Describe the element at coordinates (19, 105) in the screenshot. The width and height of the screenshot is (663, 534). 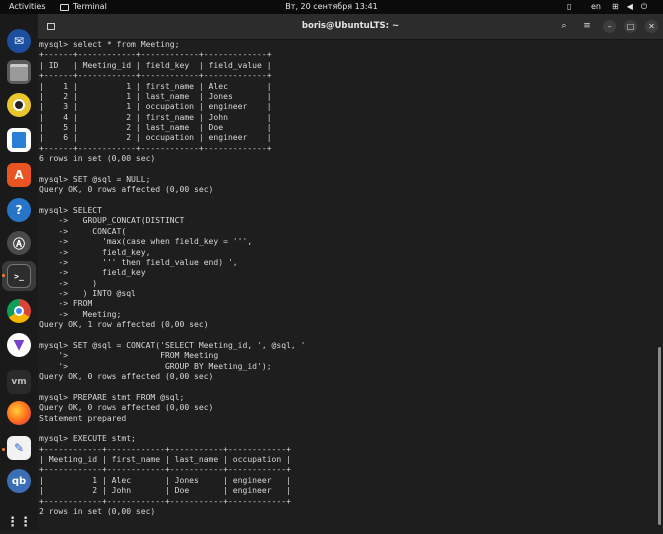
I see `rhythmbox-icon` at that location.